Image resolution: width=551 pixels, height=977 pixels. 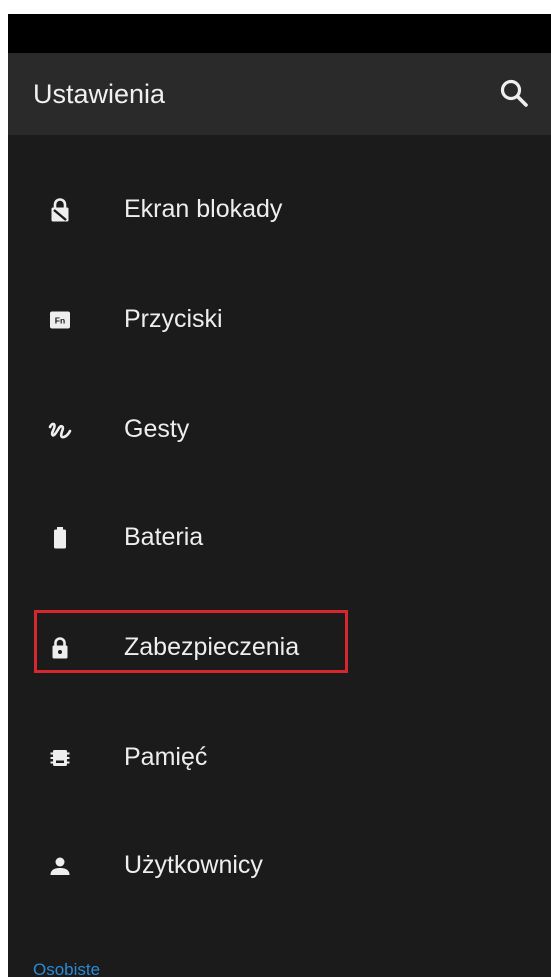 What do you see at coordinates (60, 648) in the screenshot?
I see `lock-icon` at bounding box center [60, 648].